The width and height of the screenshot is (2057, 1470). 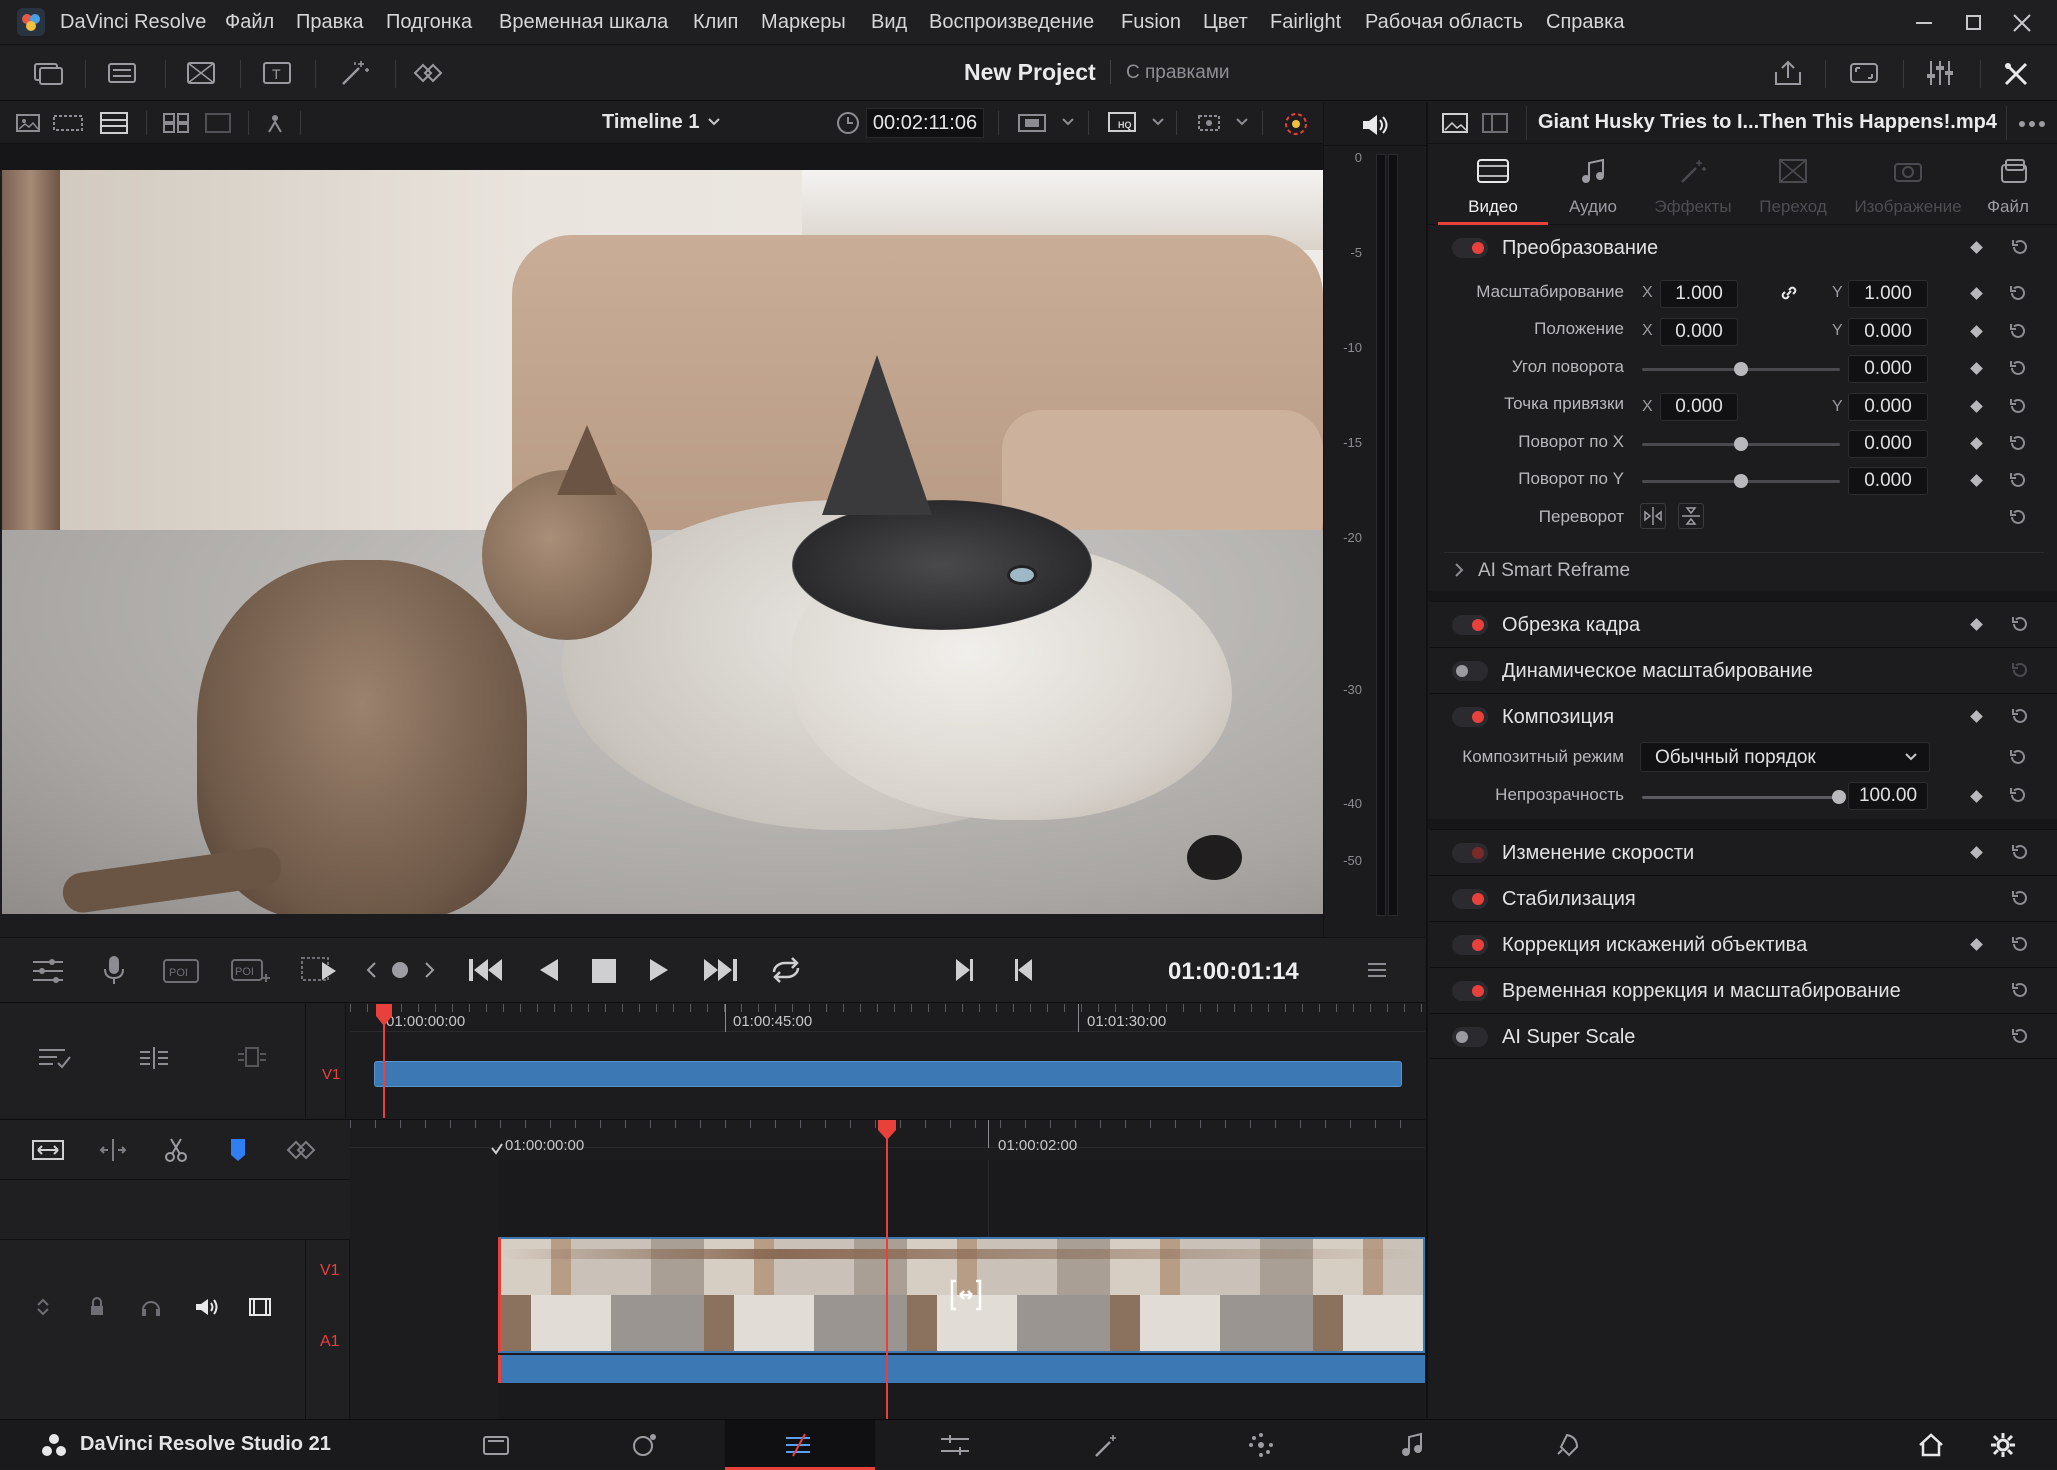 I want to click on list-view-icon, so click(x=114, y=123).